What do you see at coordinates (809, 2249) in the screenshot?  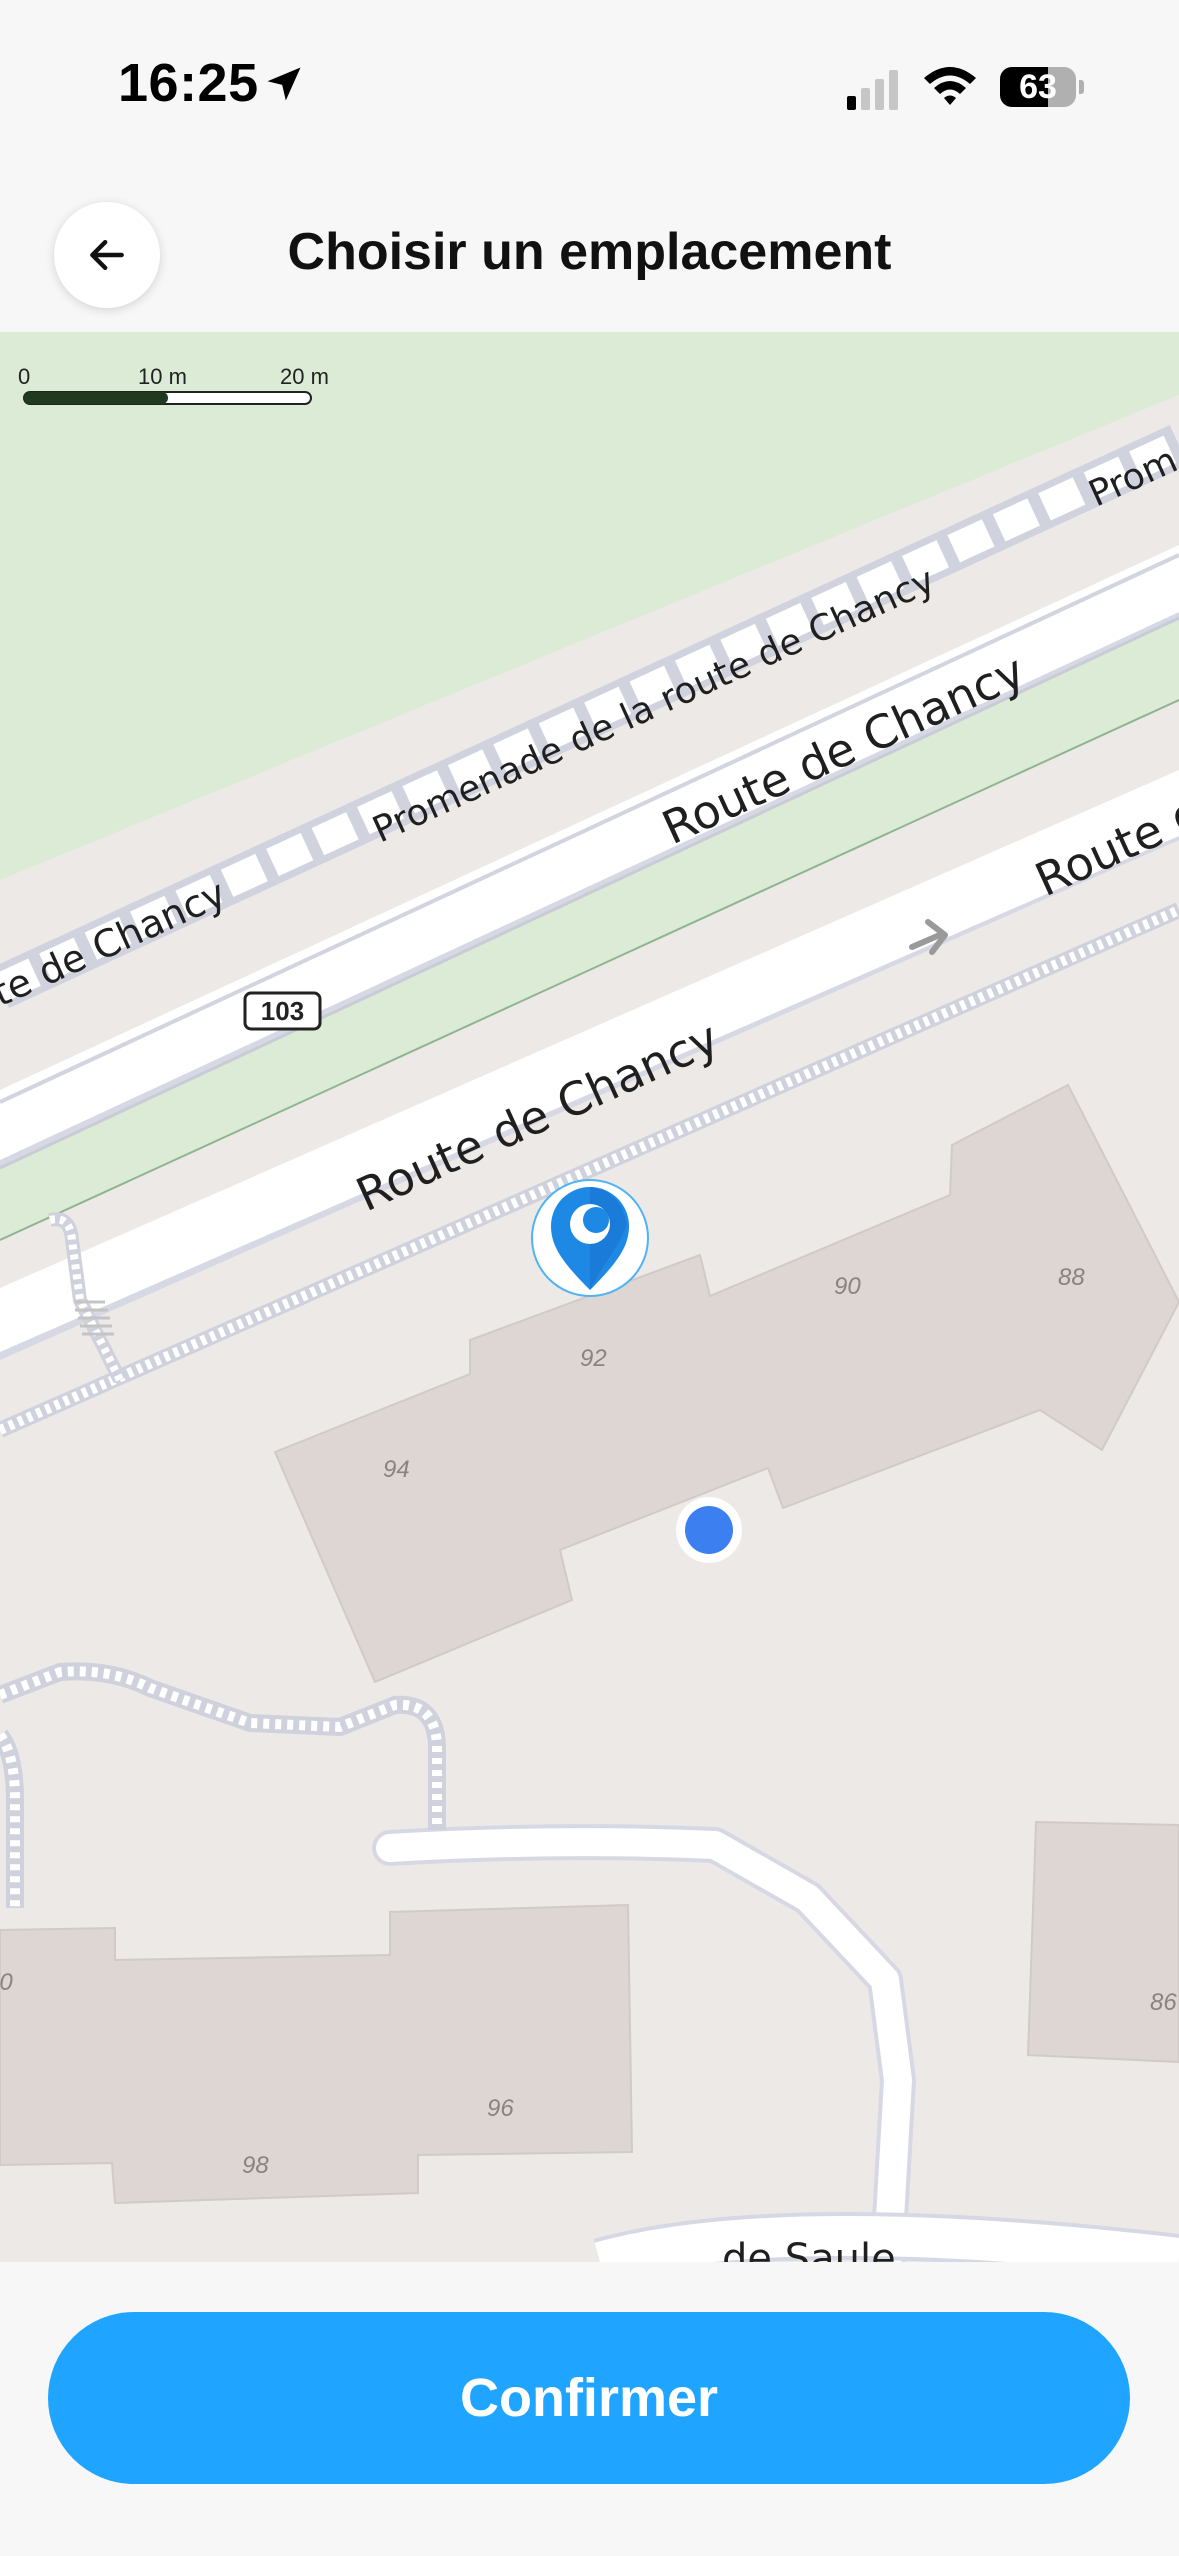 I see `road-label-bottom: de Saule` at bounding box center [809, 2249].